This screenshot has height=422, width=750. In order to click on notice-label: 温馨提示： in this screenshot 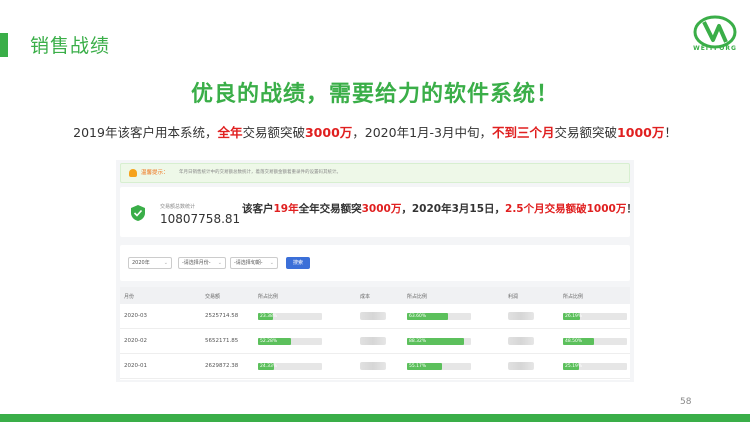, I will do `click(155, 173)`.